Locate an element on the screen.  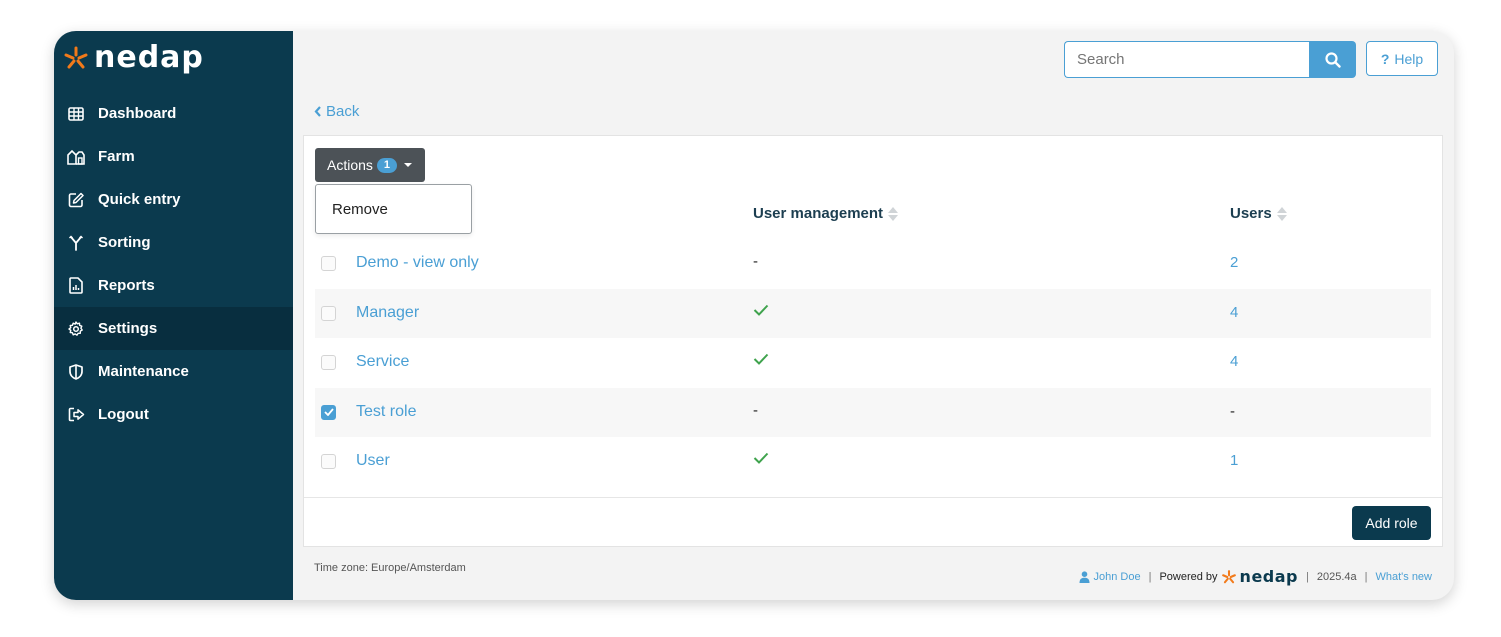
column-header-user-management: User management is located at coordinates (826, 213).